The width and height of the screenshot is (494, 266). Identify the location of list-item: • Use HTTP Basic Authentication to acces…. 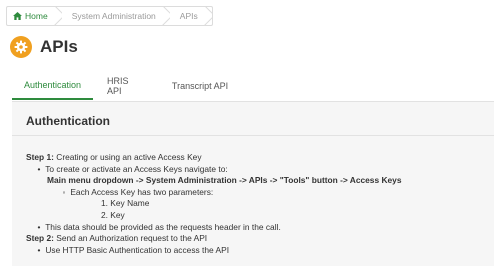
(133, 249).